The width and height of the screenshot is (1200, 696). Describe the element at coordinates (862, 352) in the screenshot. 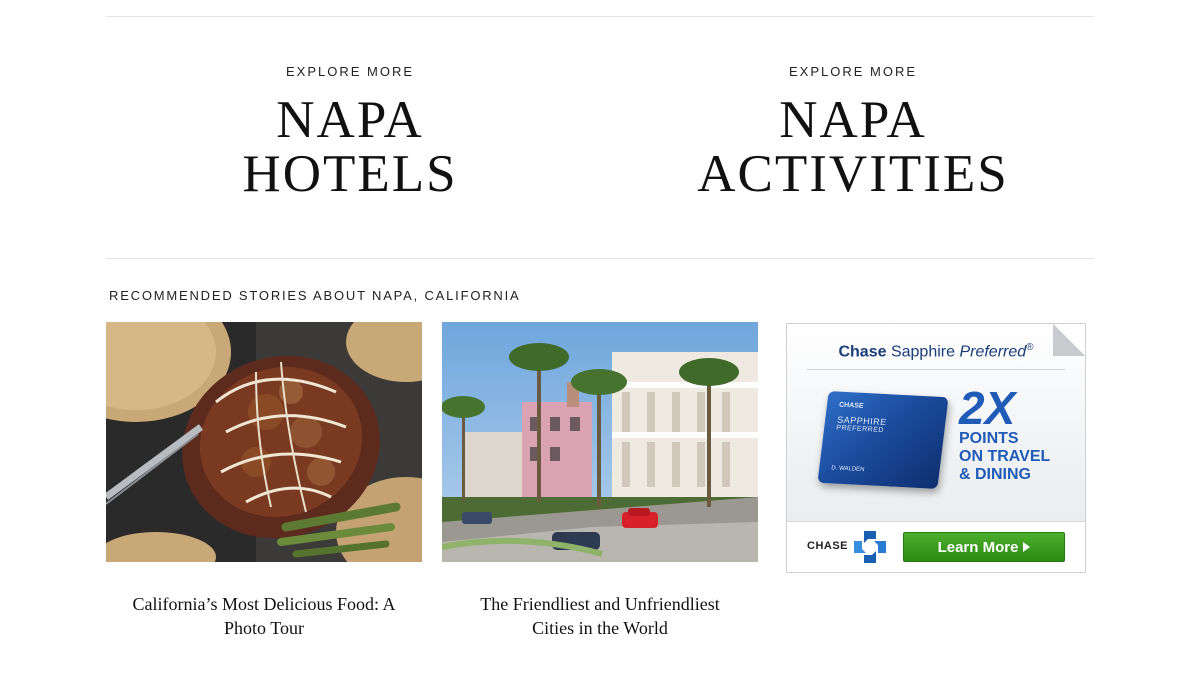

I see `ad-brand: Chase` at that location.